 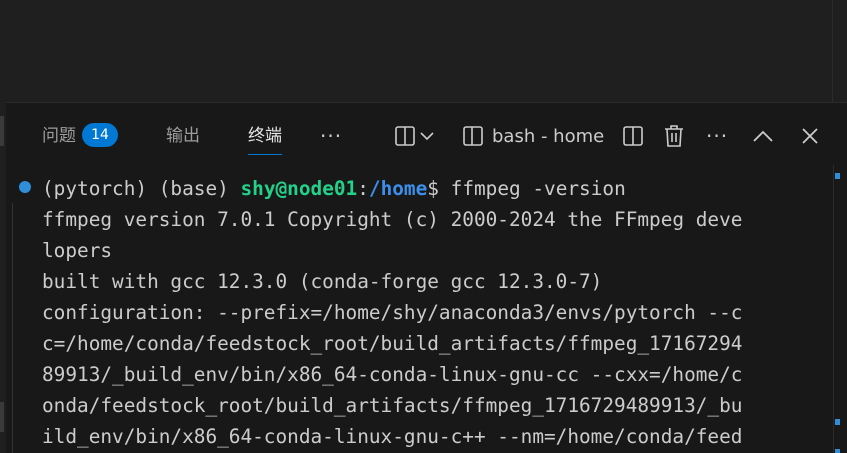 What do you see at coordinates (77, 250) in the screenshot?
I see `output-line: lopers` at bounding box center [77, 250].